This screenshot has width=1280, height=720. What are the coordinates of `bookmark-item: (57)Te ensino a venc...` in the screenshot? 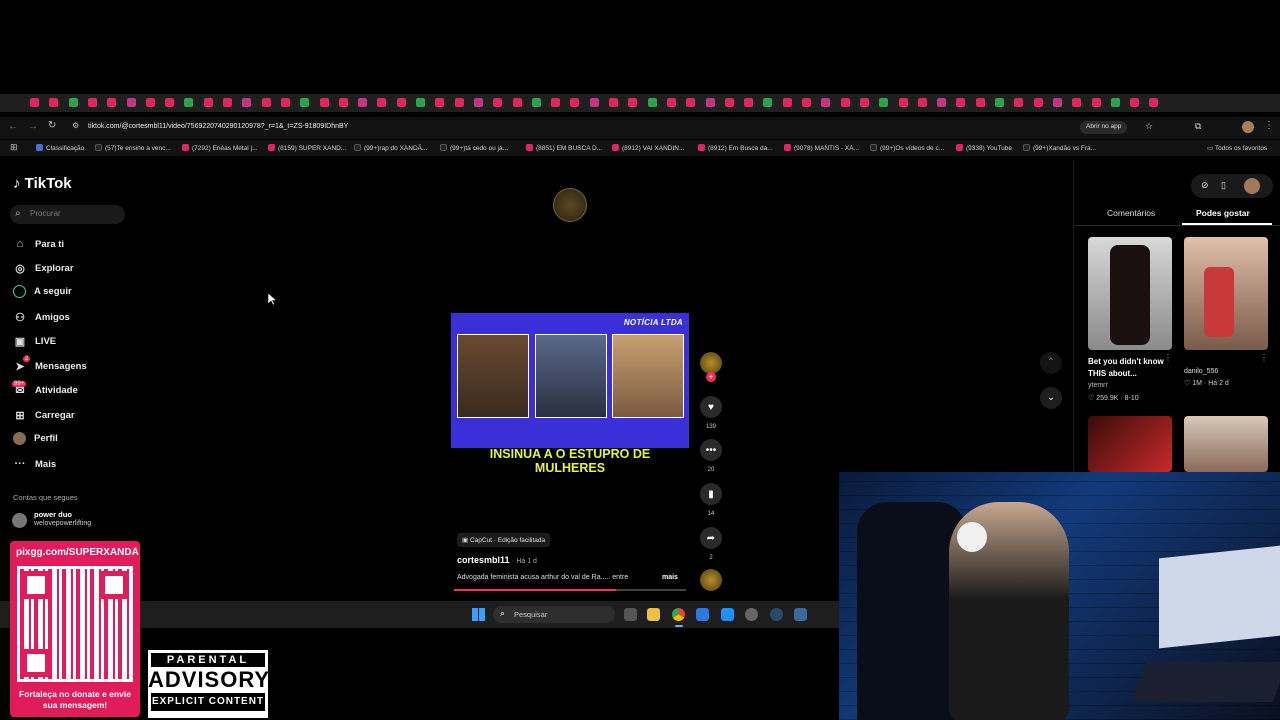 It's located at (133, 148).